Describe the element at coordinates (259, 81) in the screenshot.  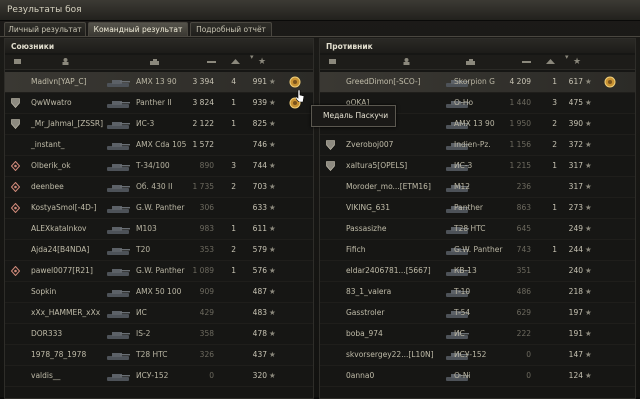
I see `xp-value: 991` at that location.